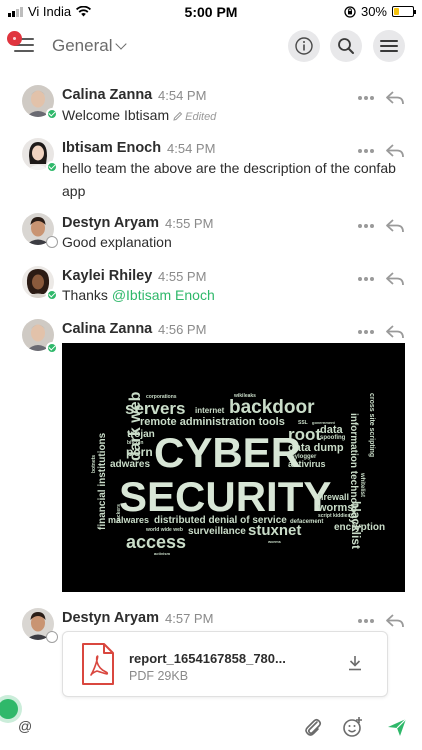 This screenshot has height=750, width=422. What do you see at coordinates (94, 464) in the screenshot?
I see `cloud-word: botnets` at bounding box center [94, 464].